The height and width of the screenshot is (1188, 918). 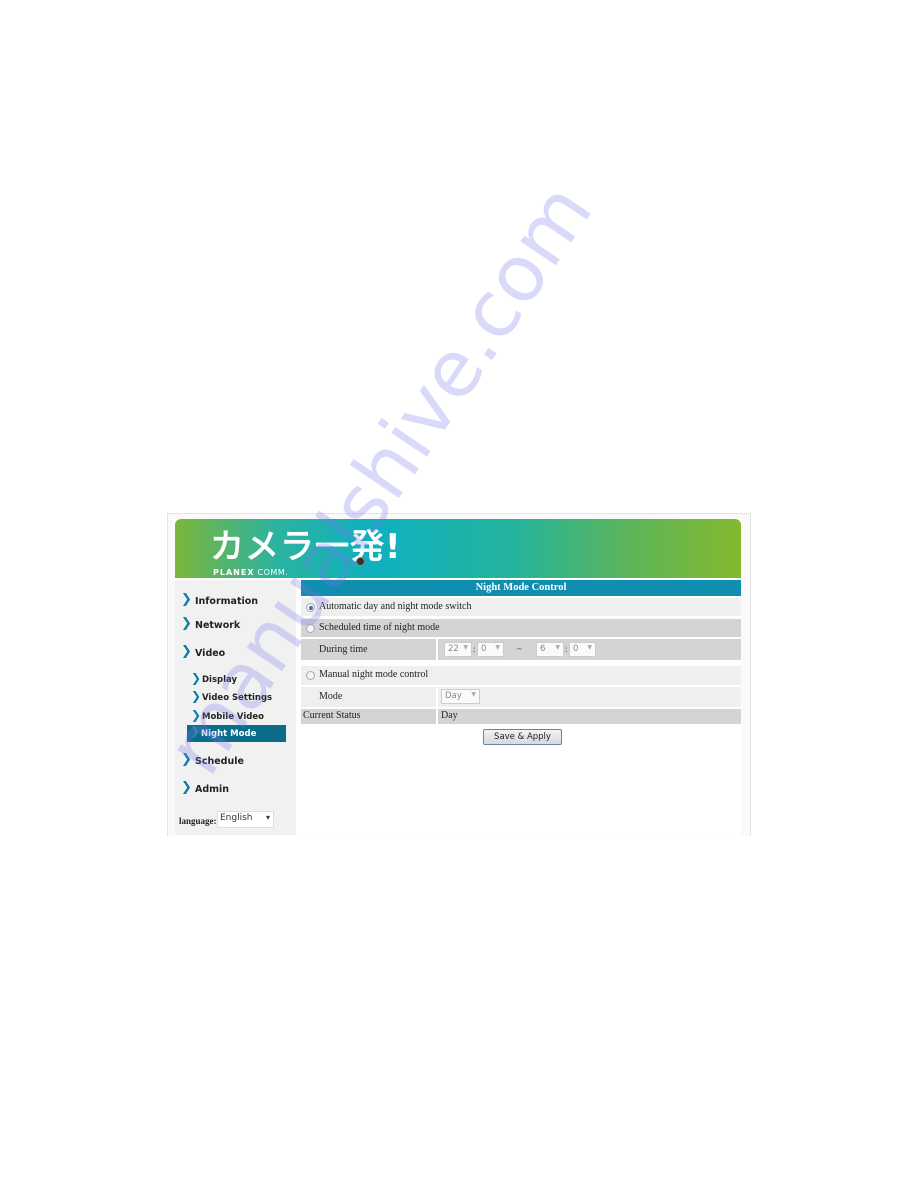 I want to click on logo-camera-icon, so click(x=360, y=561).